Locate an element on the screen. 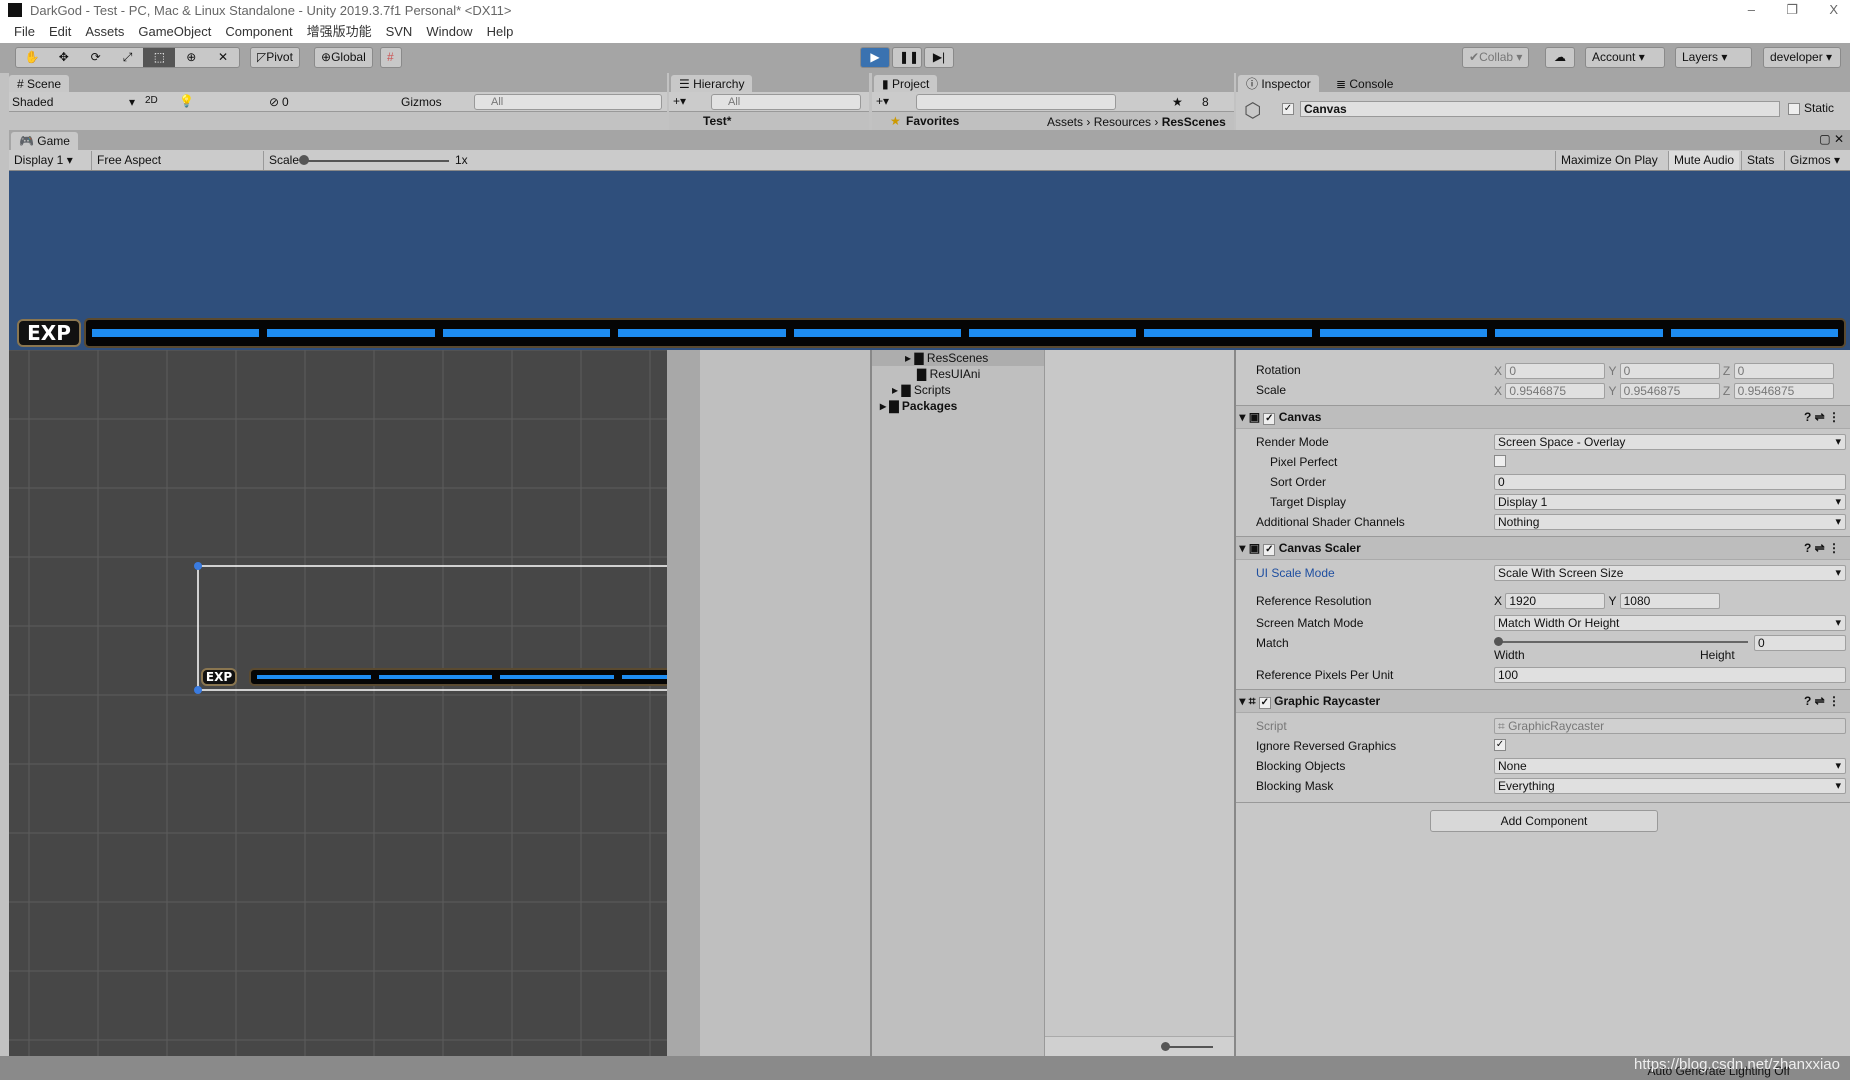 This screenshot has width=1850, height=1080. tab-hierarchy: ☰ Hierarchy is located at coordinates (712, 84).